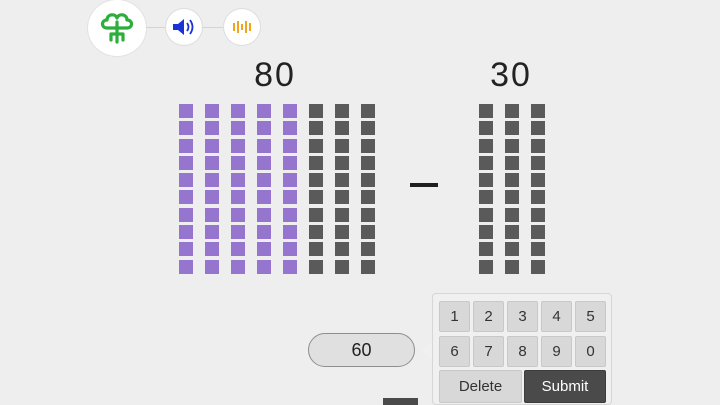  What do you see at coordinates (556, 316) in the screenshot?
I see `key-4: 4` at bounding box center [556, 316].